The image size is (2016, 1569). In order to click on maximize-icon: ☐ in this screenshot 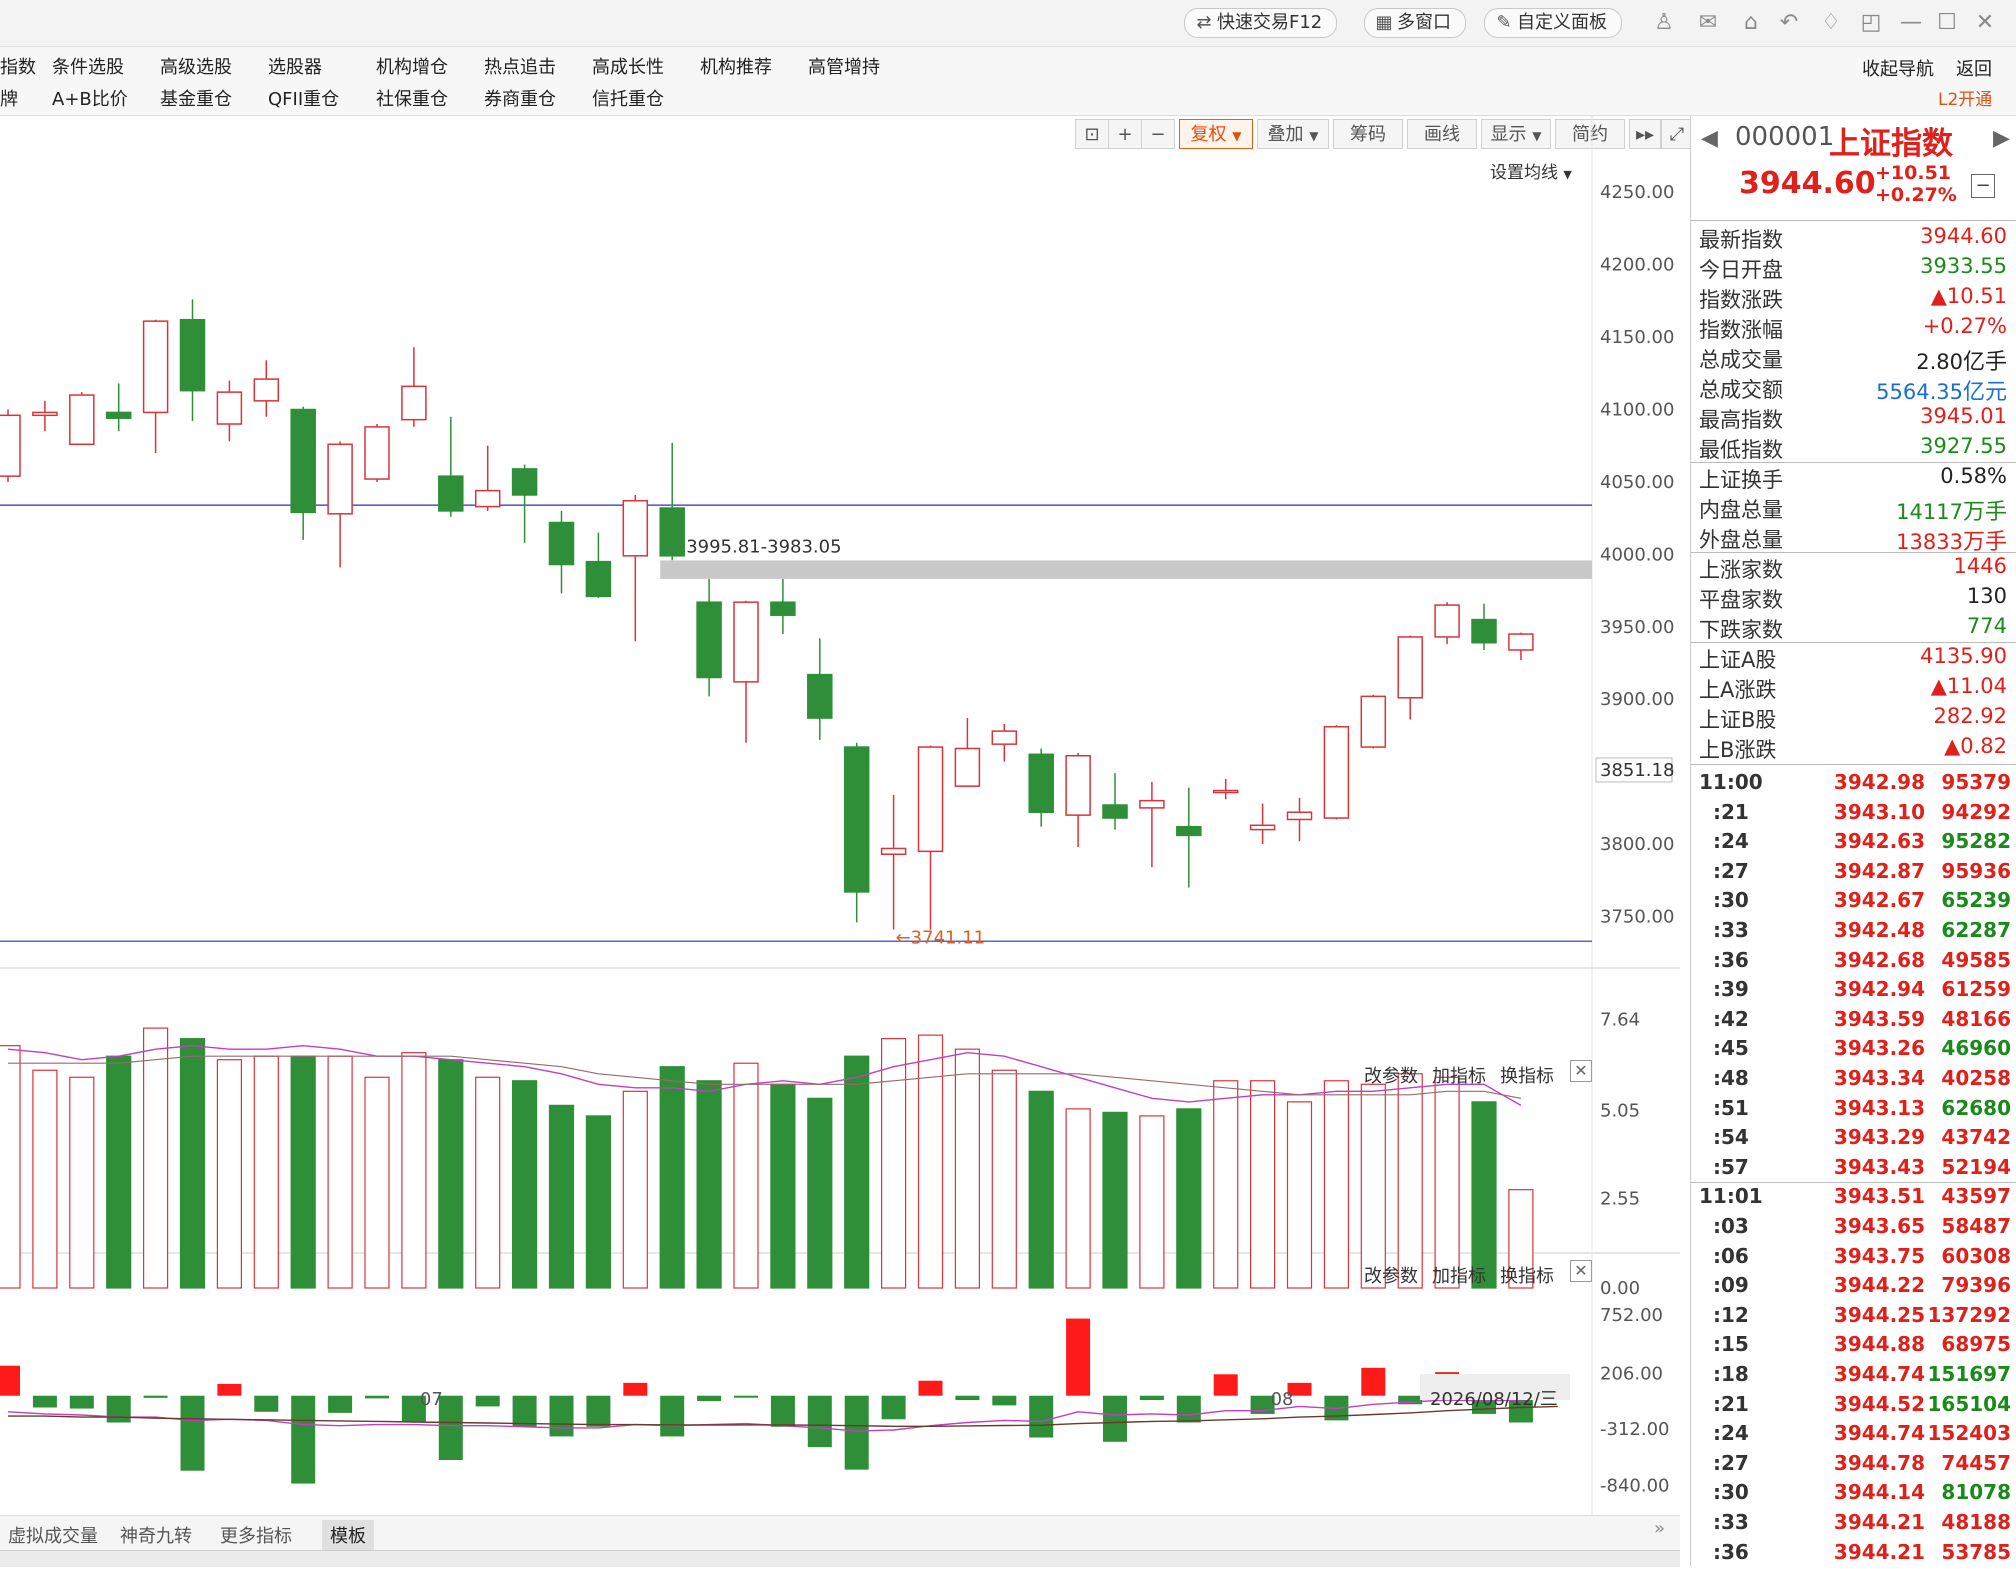, I will do `click(1947, 23)`.